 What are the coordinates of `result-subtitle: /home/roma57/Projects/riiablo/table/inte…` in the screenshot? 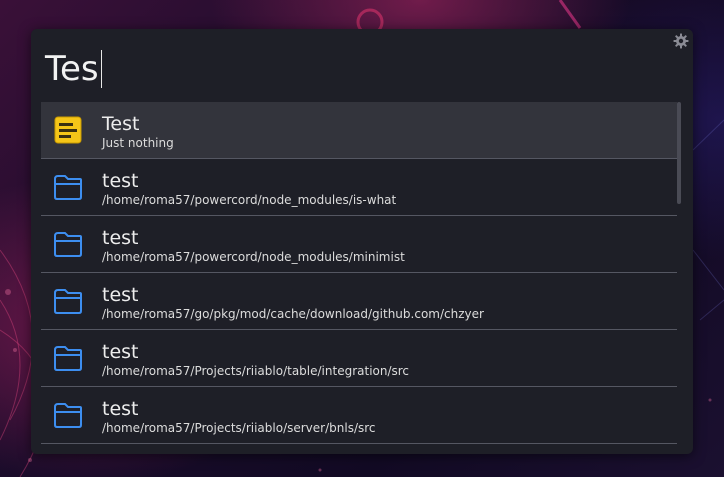 It's located at (256, 371).